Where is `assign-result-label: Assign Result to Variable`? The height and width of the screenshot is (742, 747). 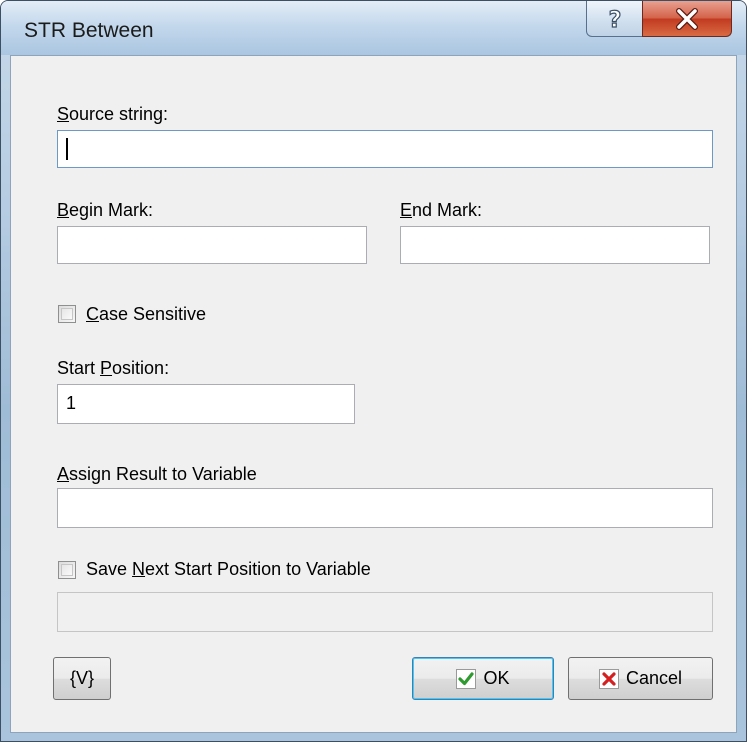
assign-result-label: Assign Result to Variable is located at coordinates (157, 474).